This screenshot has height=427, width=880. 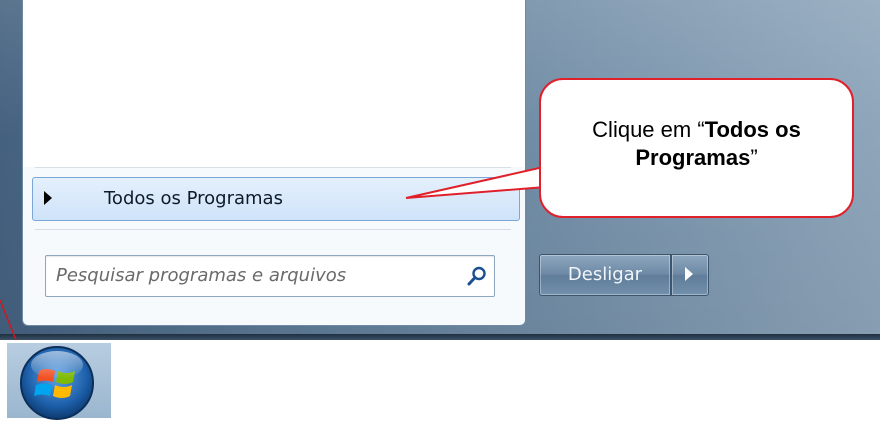 I want to click on callout-prefix: Clique em “, so click(x=648, y=129).